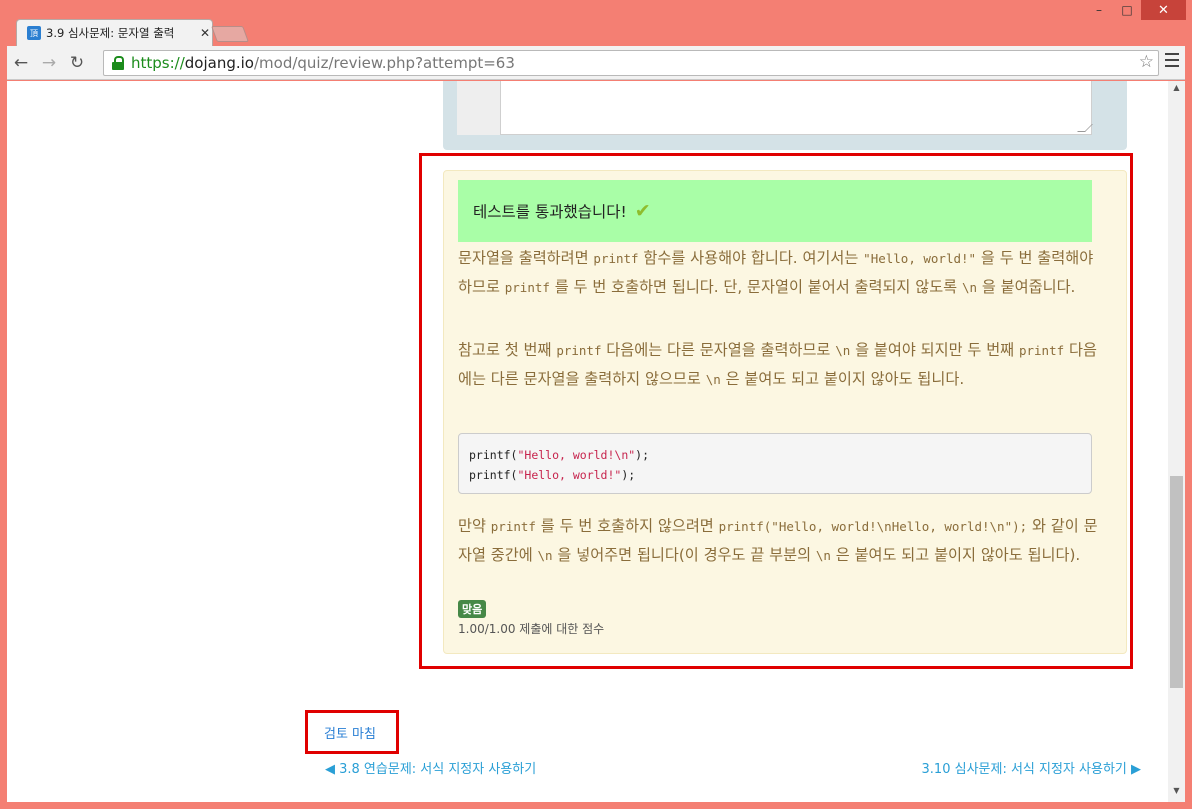 The image size is (1192, 809). Describe the element at coordinates (1163, 10) in the screenshot. I see `close-window-button: ✕` at that location.